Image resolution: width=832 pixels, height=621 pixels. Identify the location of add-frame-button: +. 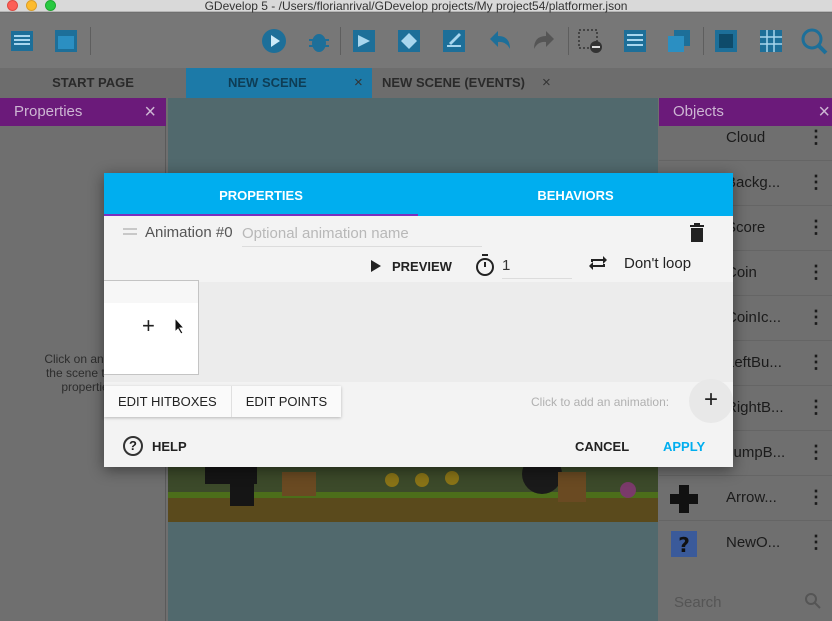
(151, 327).